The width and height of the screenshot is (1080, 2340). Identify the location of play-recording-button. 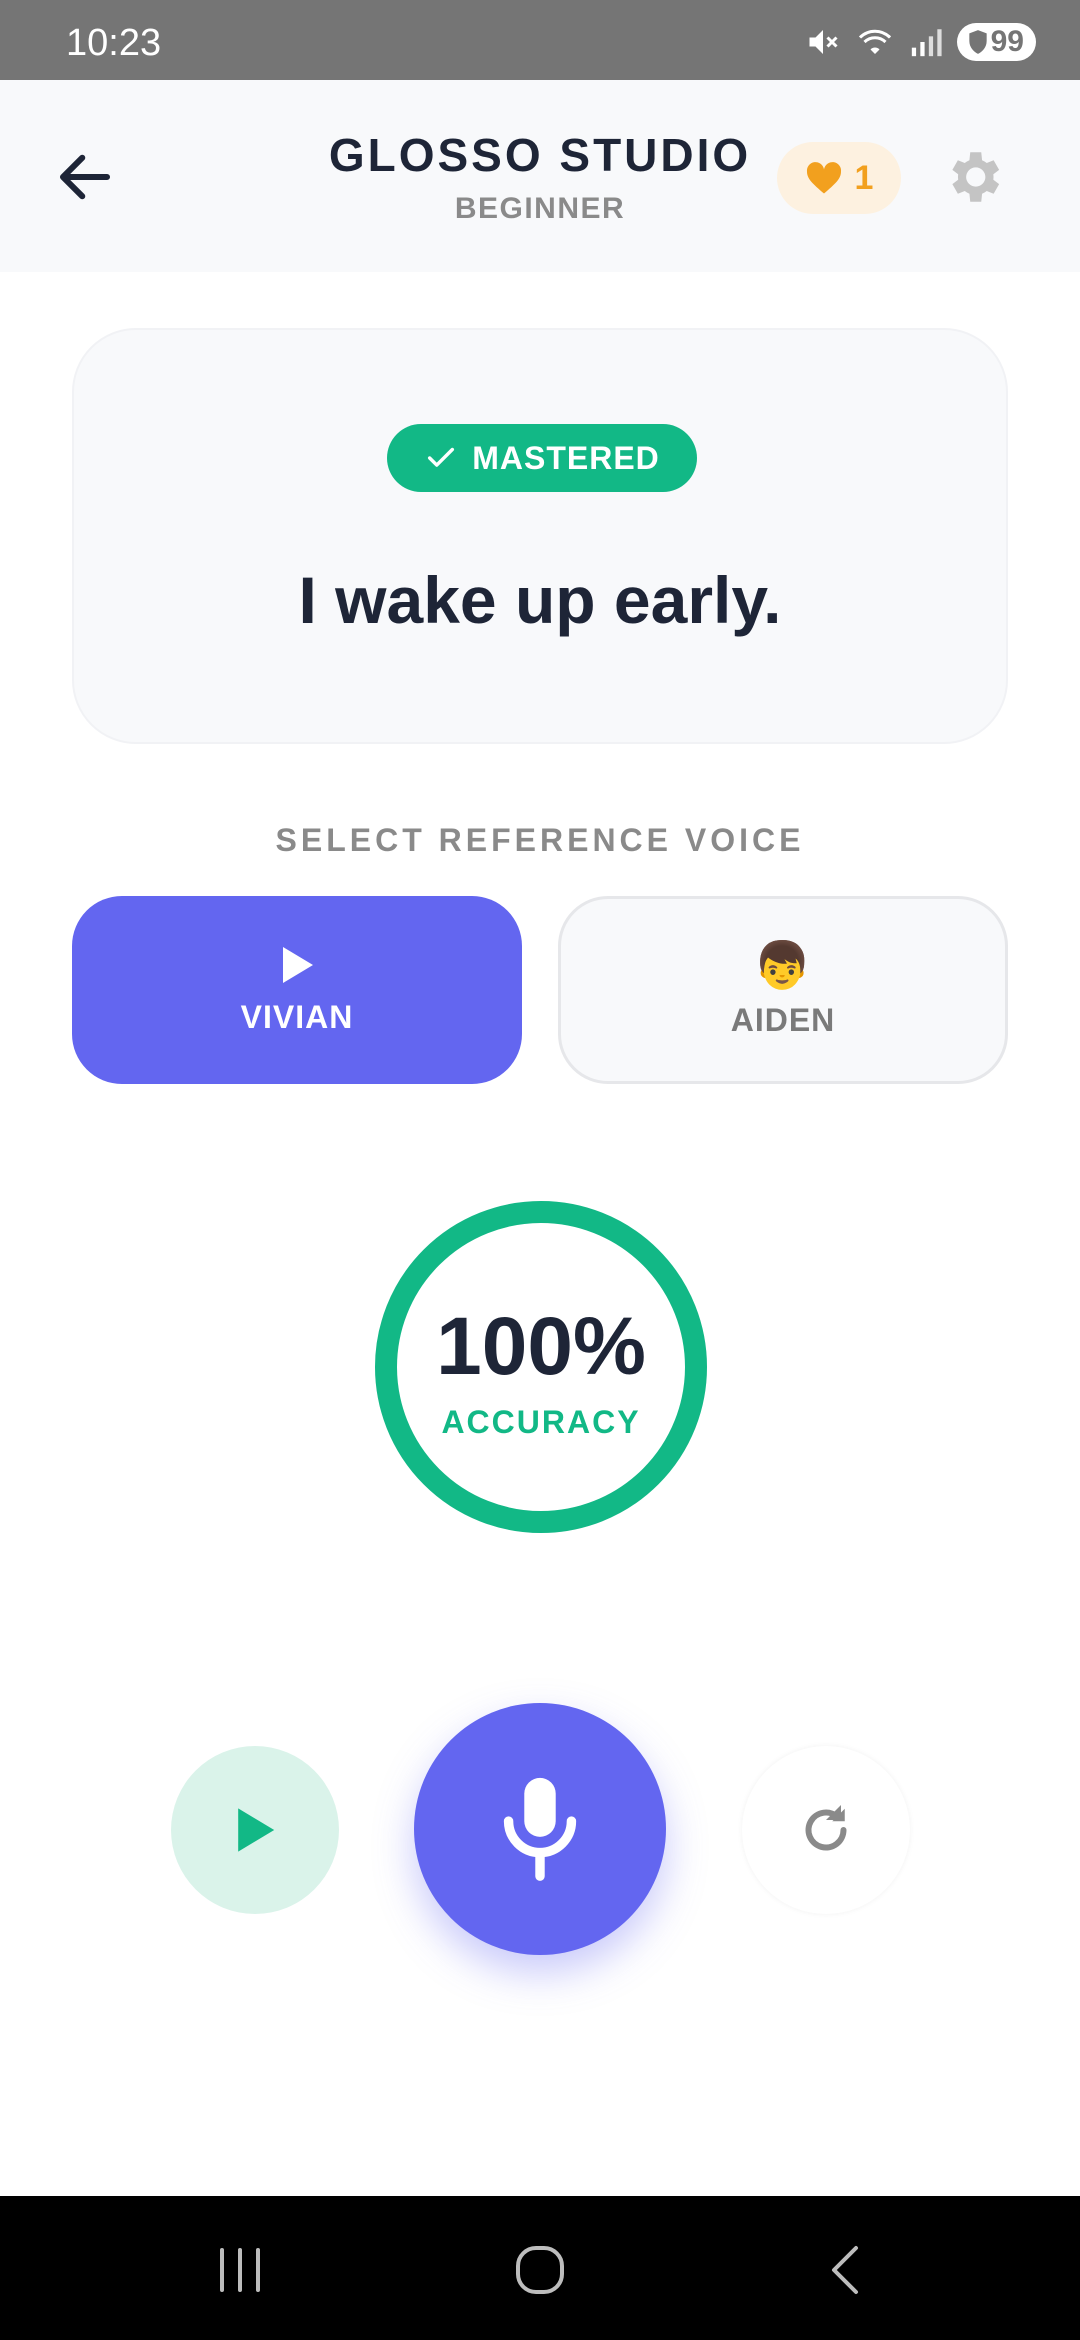
(255, 1830).